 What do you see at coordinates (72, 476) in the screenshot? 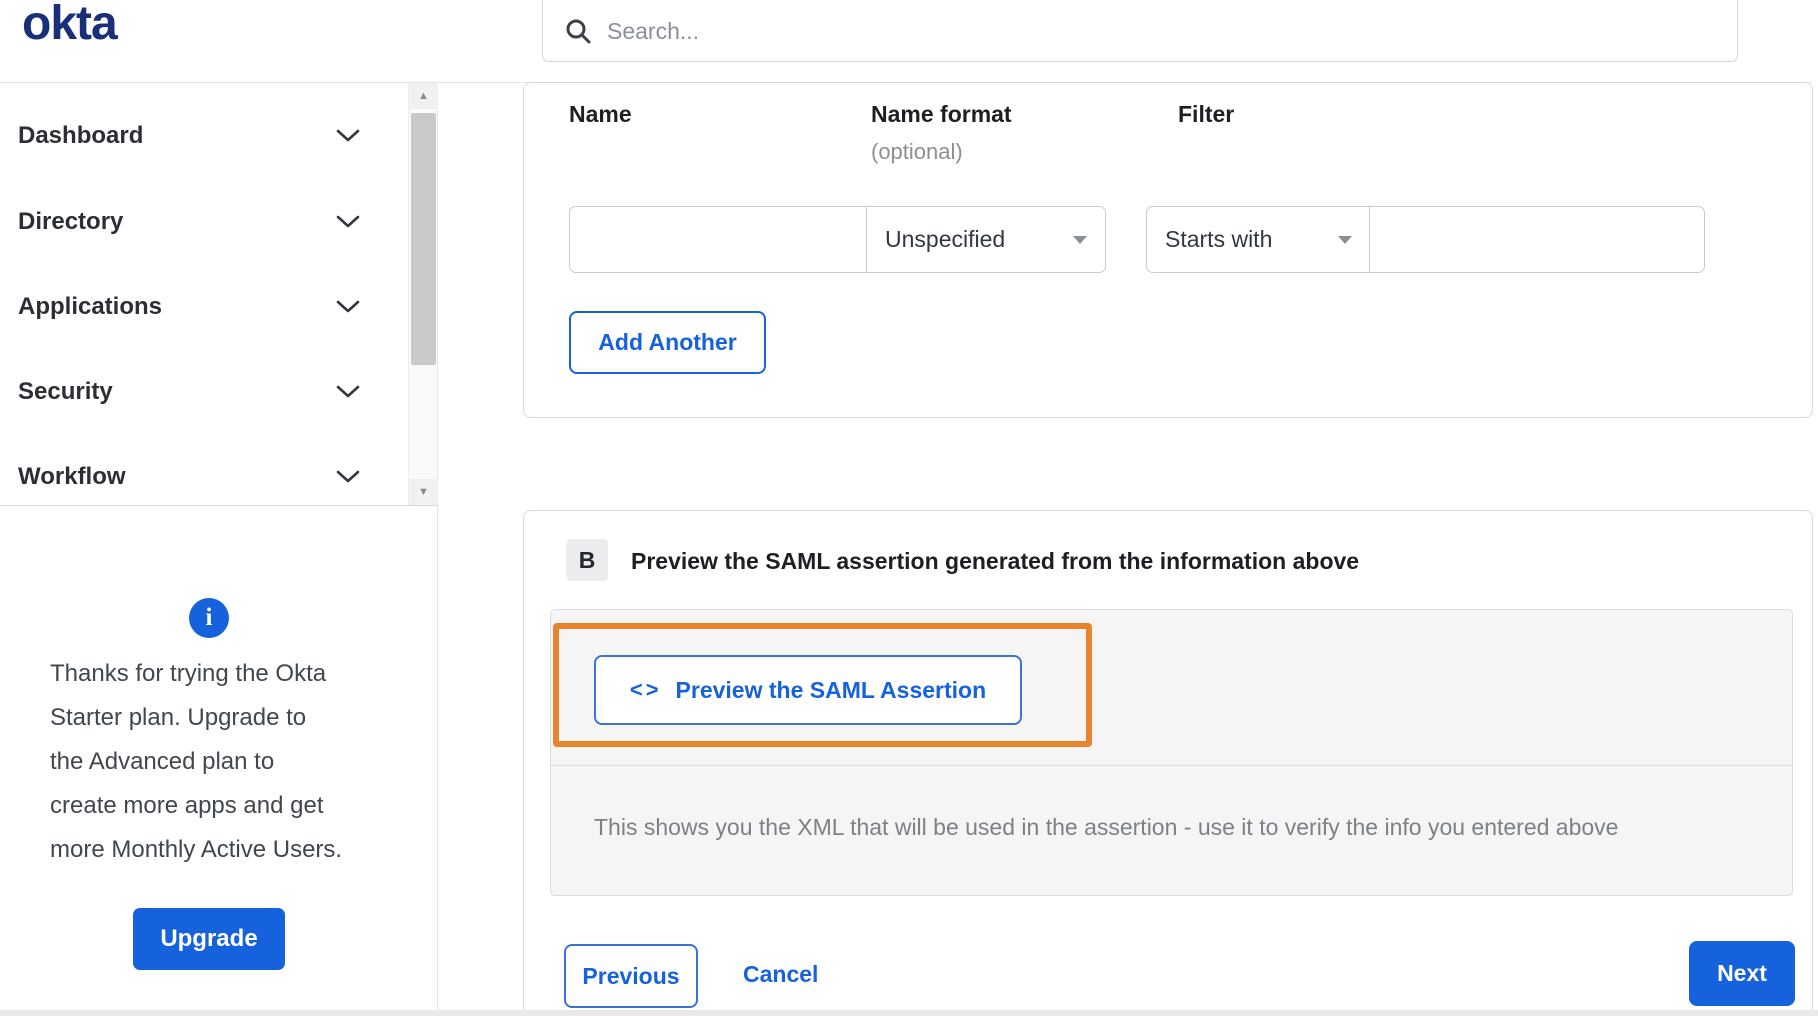
I see `sidebar-item-label: Workflow` at bounding box center [72, 476].